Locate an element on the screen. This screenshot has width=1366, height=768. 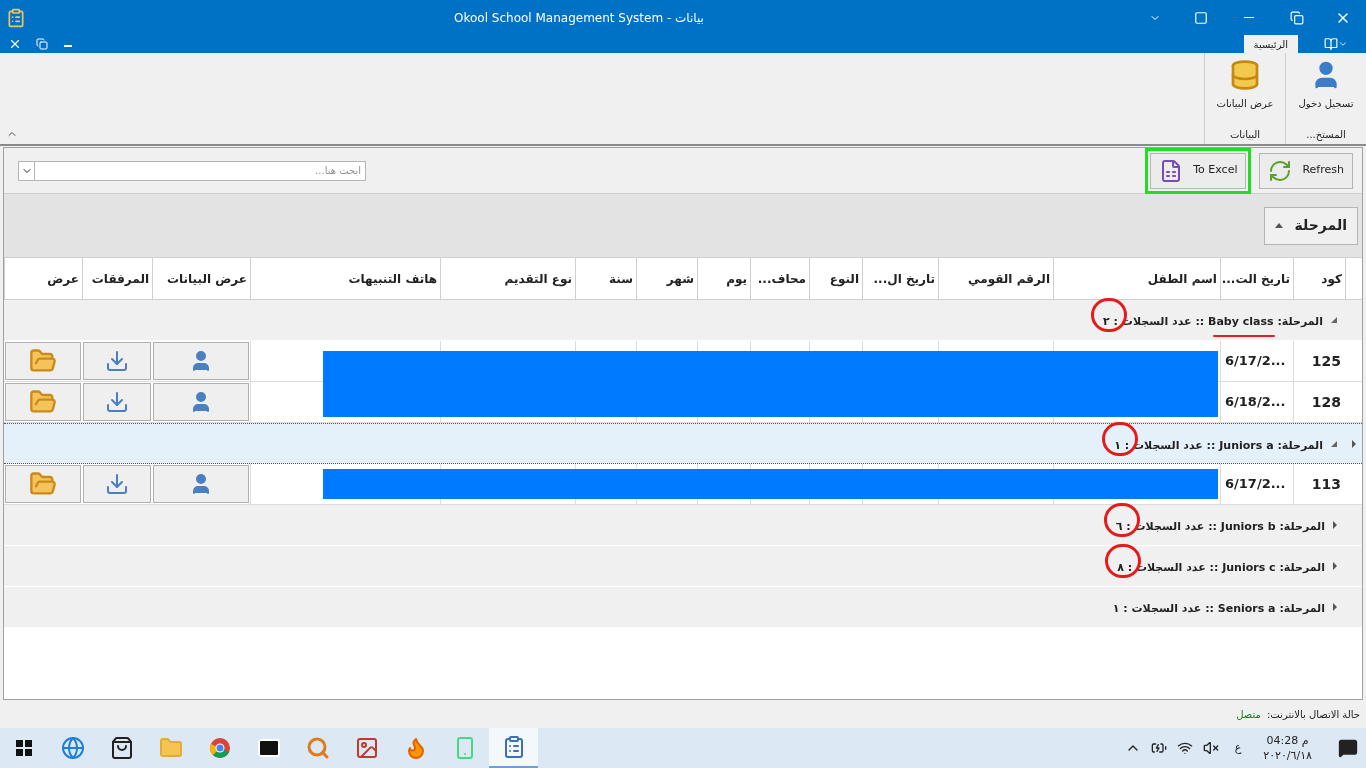
image-icon is located at coordinates (366, 748).